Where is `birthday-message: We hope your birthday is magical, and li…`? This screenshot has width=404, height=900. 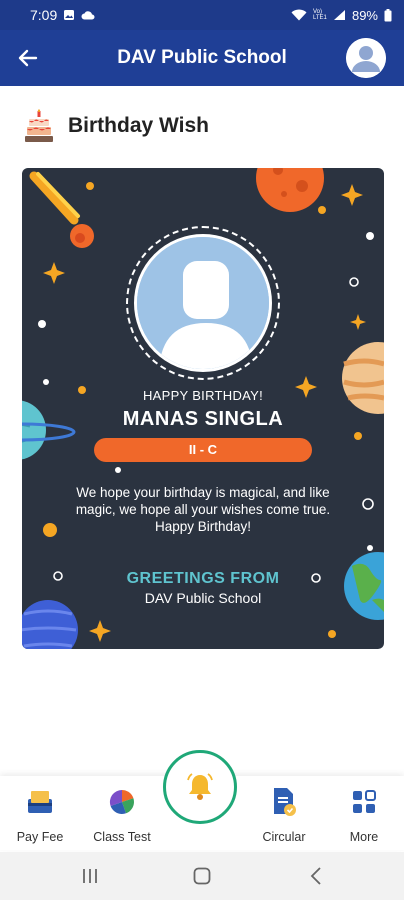
birthday-message: We hope your birthday is magical, and li… is located at coordinates (203, 509).